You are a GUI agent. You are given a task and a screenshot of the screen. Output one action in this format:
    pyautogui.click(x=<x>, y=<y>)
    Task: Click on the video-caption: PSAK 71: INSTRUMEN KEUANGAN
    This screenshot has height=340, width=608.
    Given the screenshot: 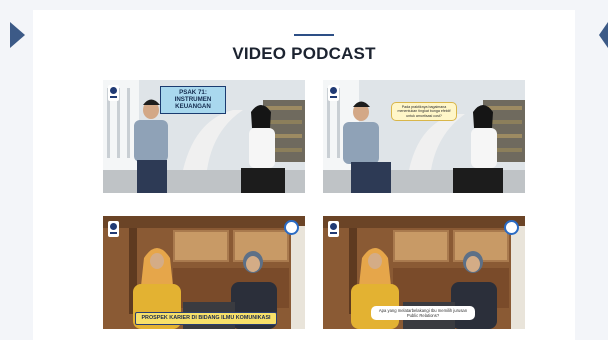 What is the action you would take?
    pyautogui.click(x=193, y=100)
    